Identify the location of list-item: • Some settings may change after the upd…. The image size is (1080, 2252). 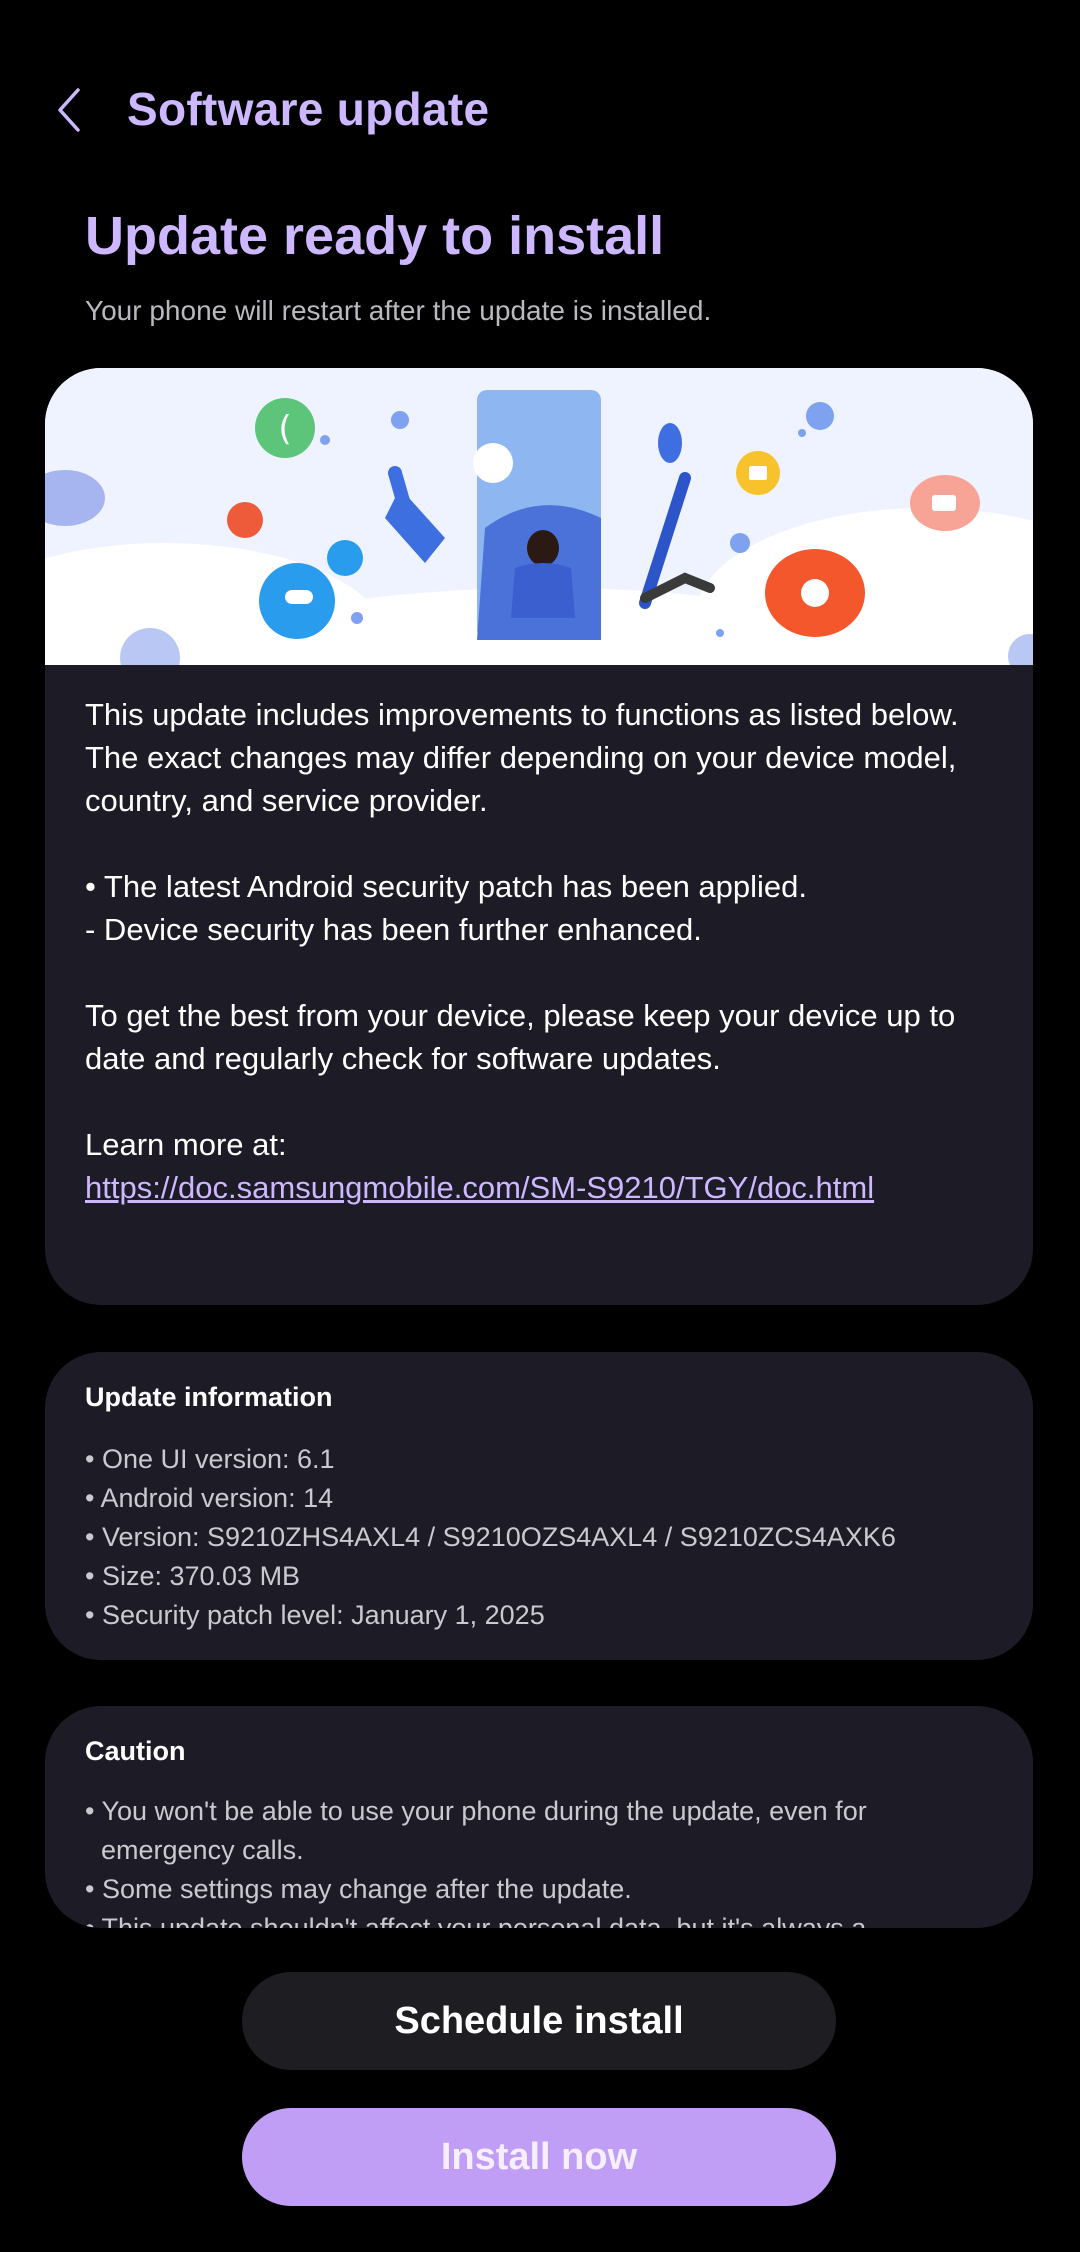
(358, 1889).